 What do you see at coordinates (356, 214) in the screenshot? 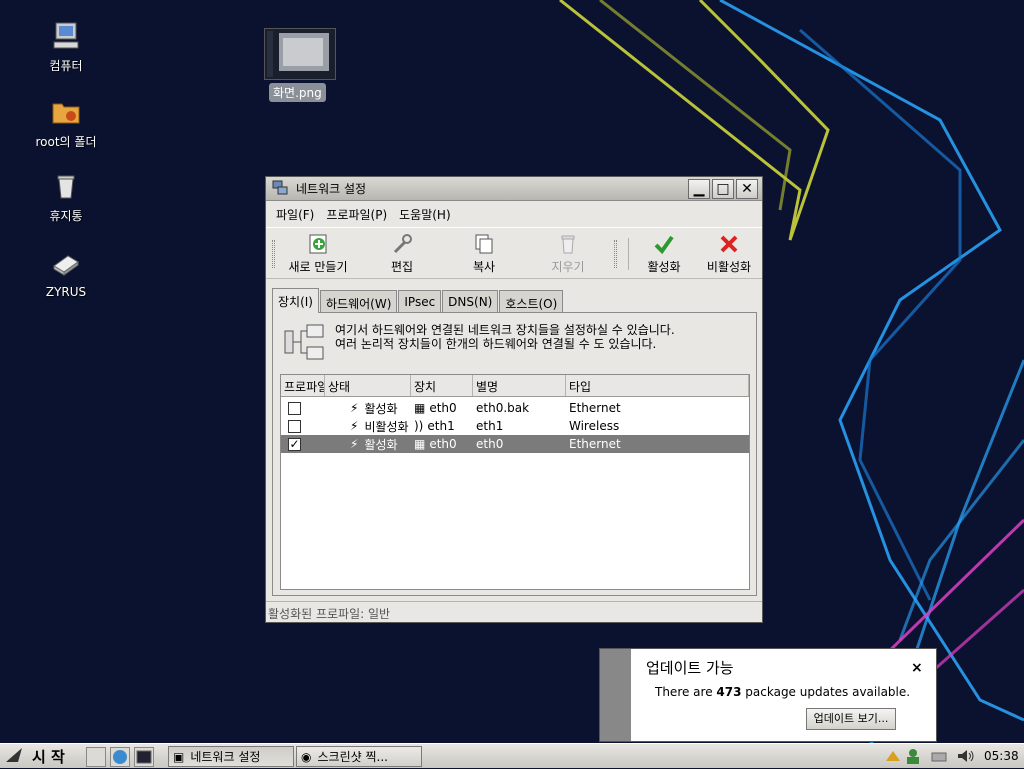
I see `menu-profile: 프로파일(P)` at bounding box center [356, 214].